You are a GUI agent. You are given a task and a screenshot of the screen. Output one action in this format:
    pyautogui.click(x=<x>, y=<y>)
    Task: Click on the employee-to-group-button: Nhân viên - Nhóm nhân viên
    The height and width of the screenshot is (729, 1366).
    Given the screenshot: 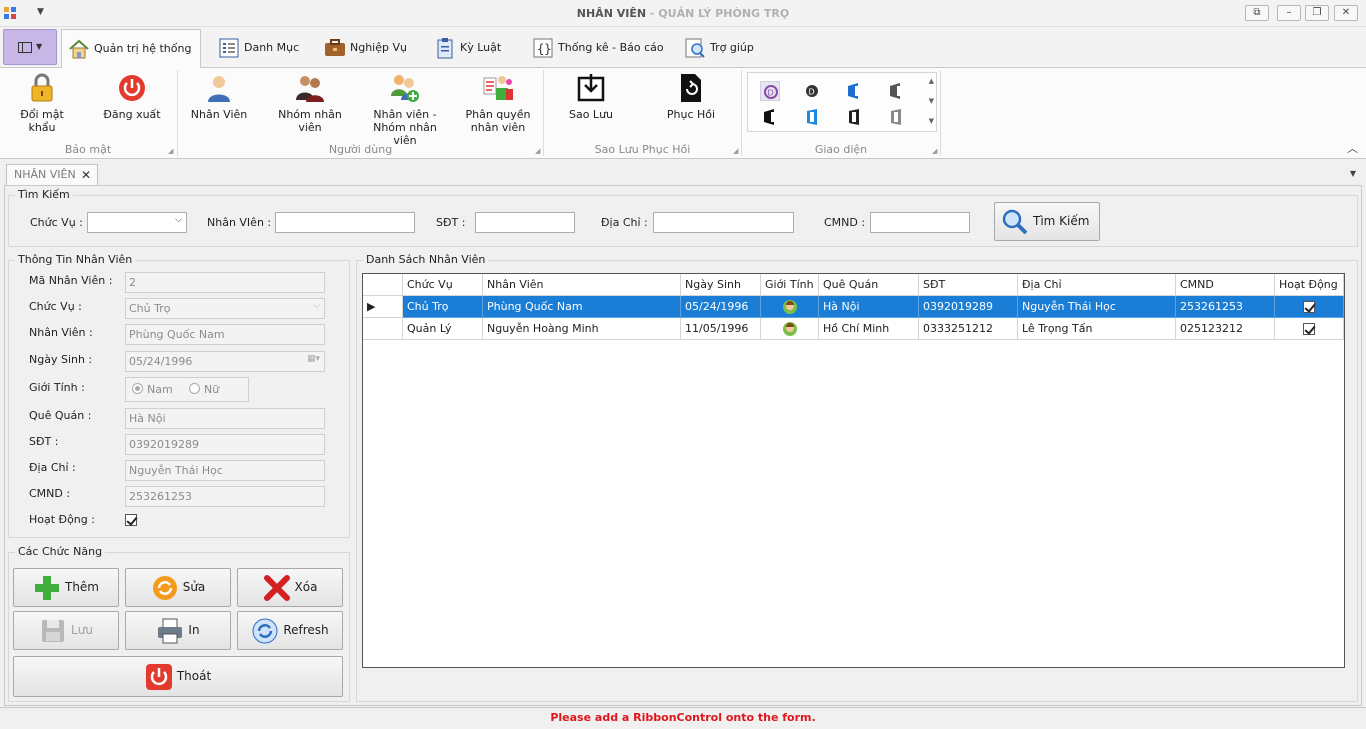 What is the action you would take?
    pyautogui.click(x=405, y=109)
    